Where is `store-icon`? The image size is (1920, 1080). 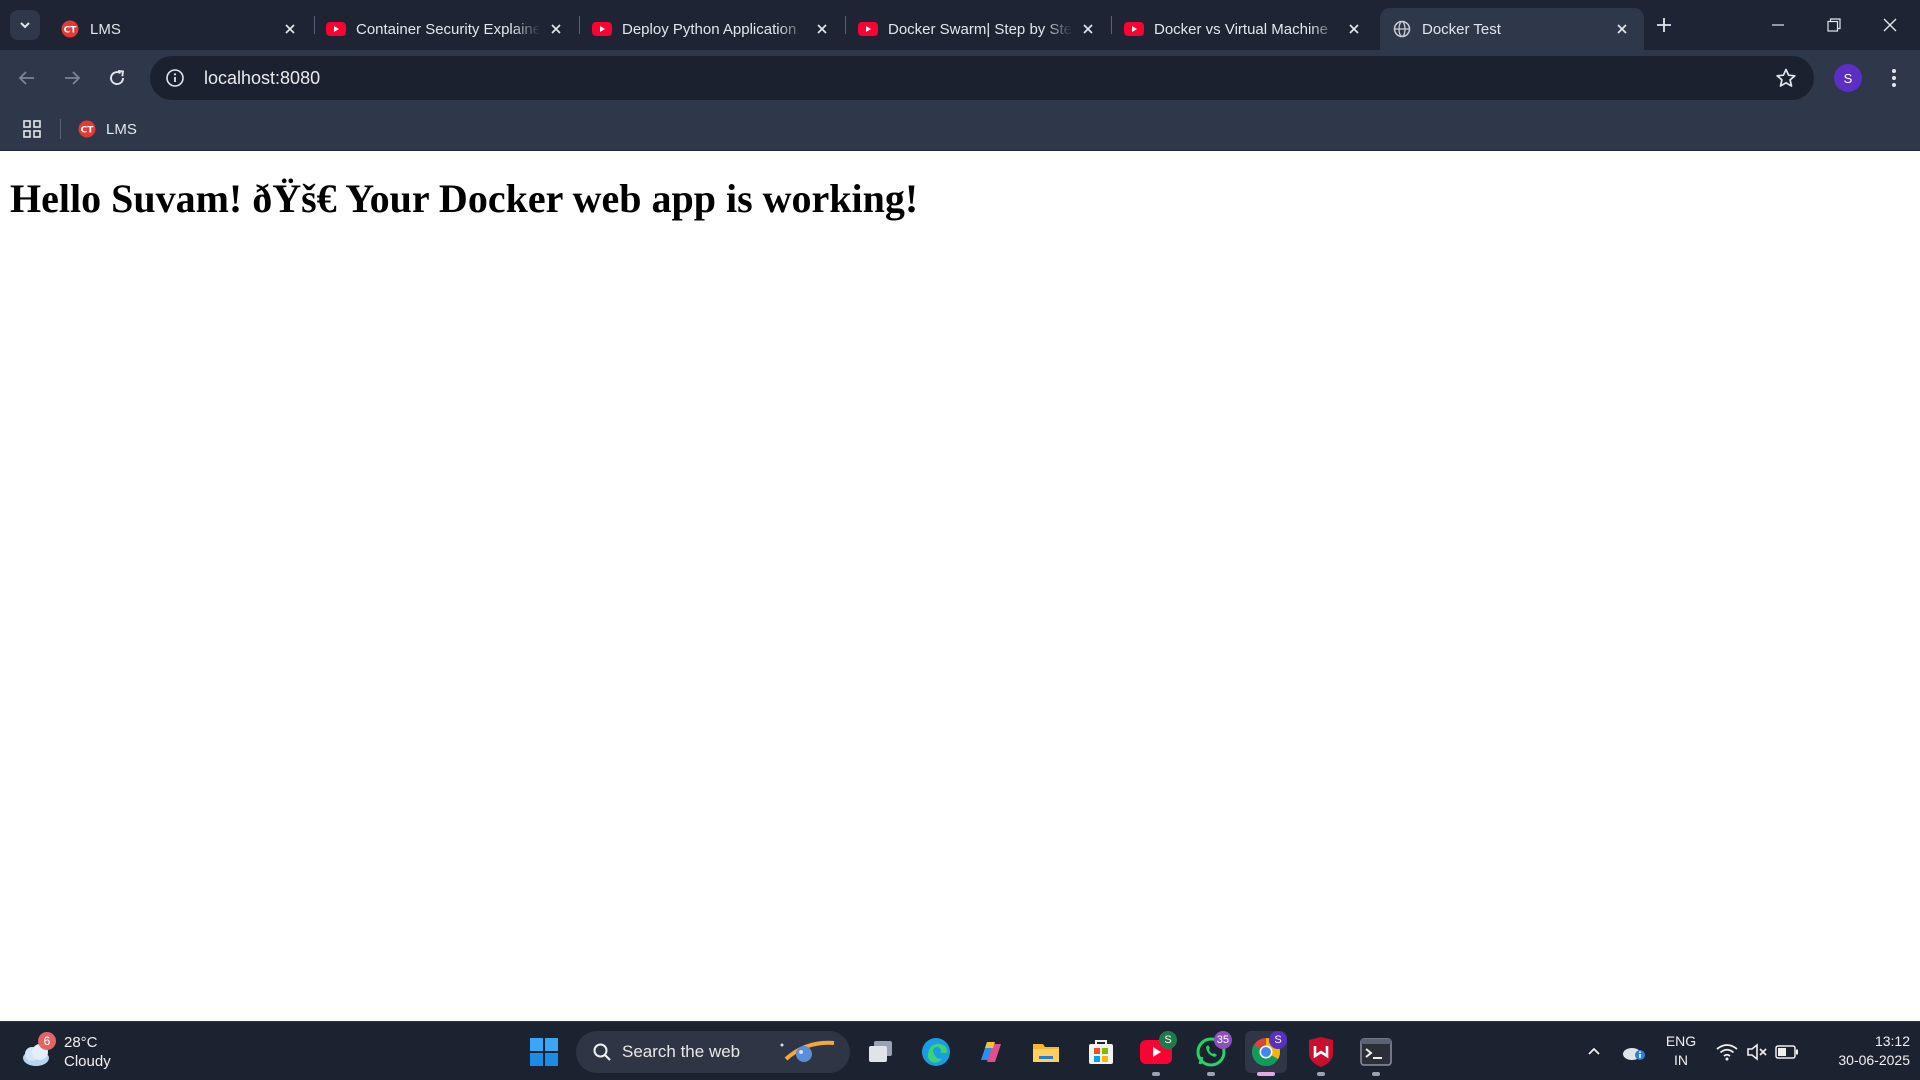
store-icon is located at coordinates (1101, 1052).